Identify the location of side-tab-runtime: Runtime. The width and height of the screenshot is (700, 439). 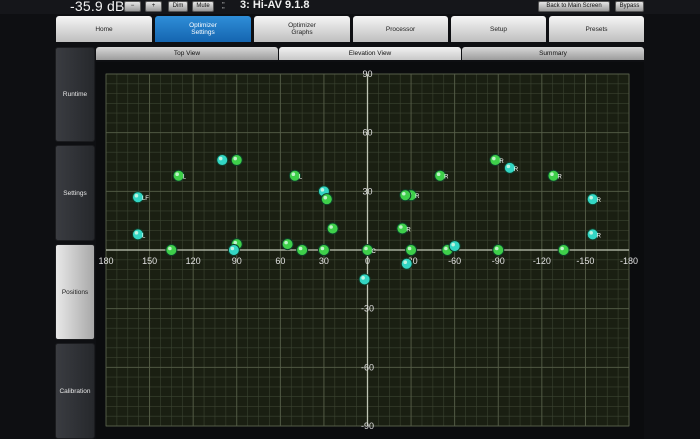
(75, 94).